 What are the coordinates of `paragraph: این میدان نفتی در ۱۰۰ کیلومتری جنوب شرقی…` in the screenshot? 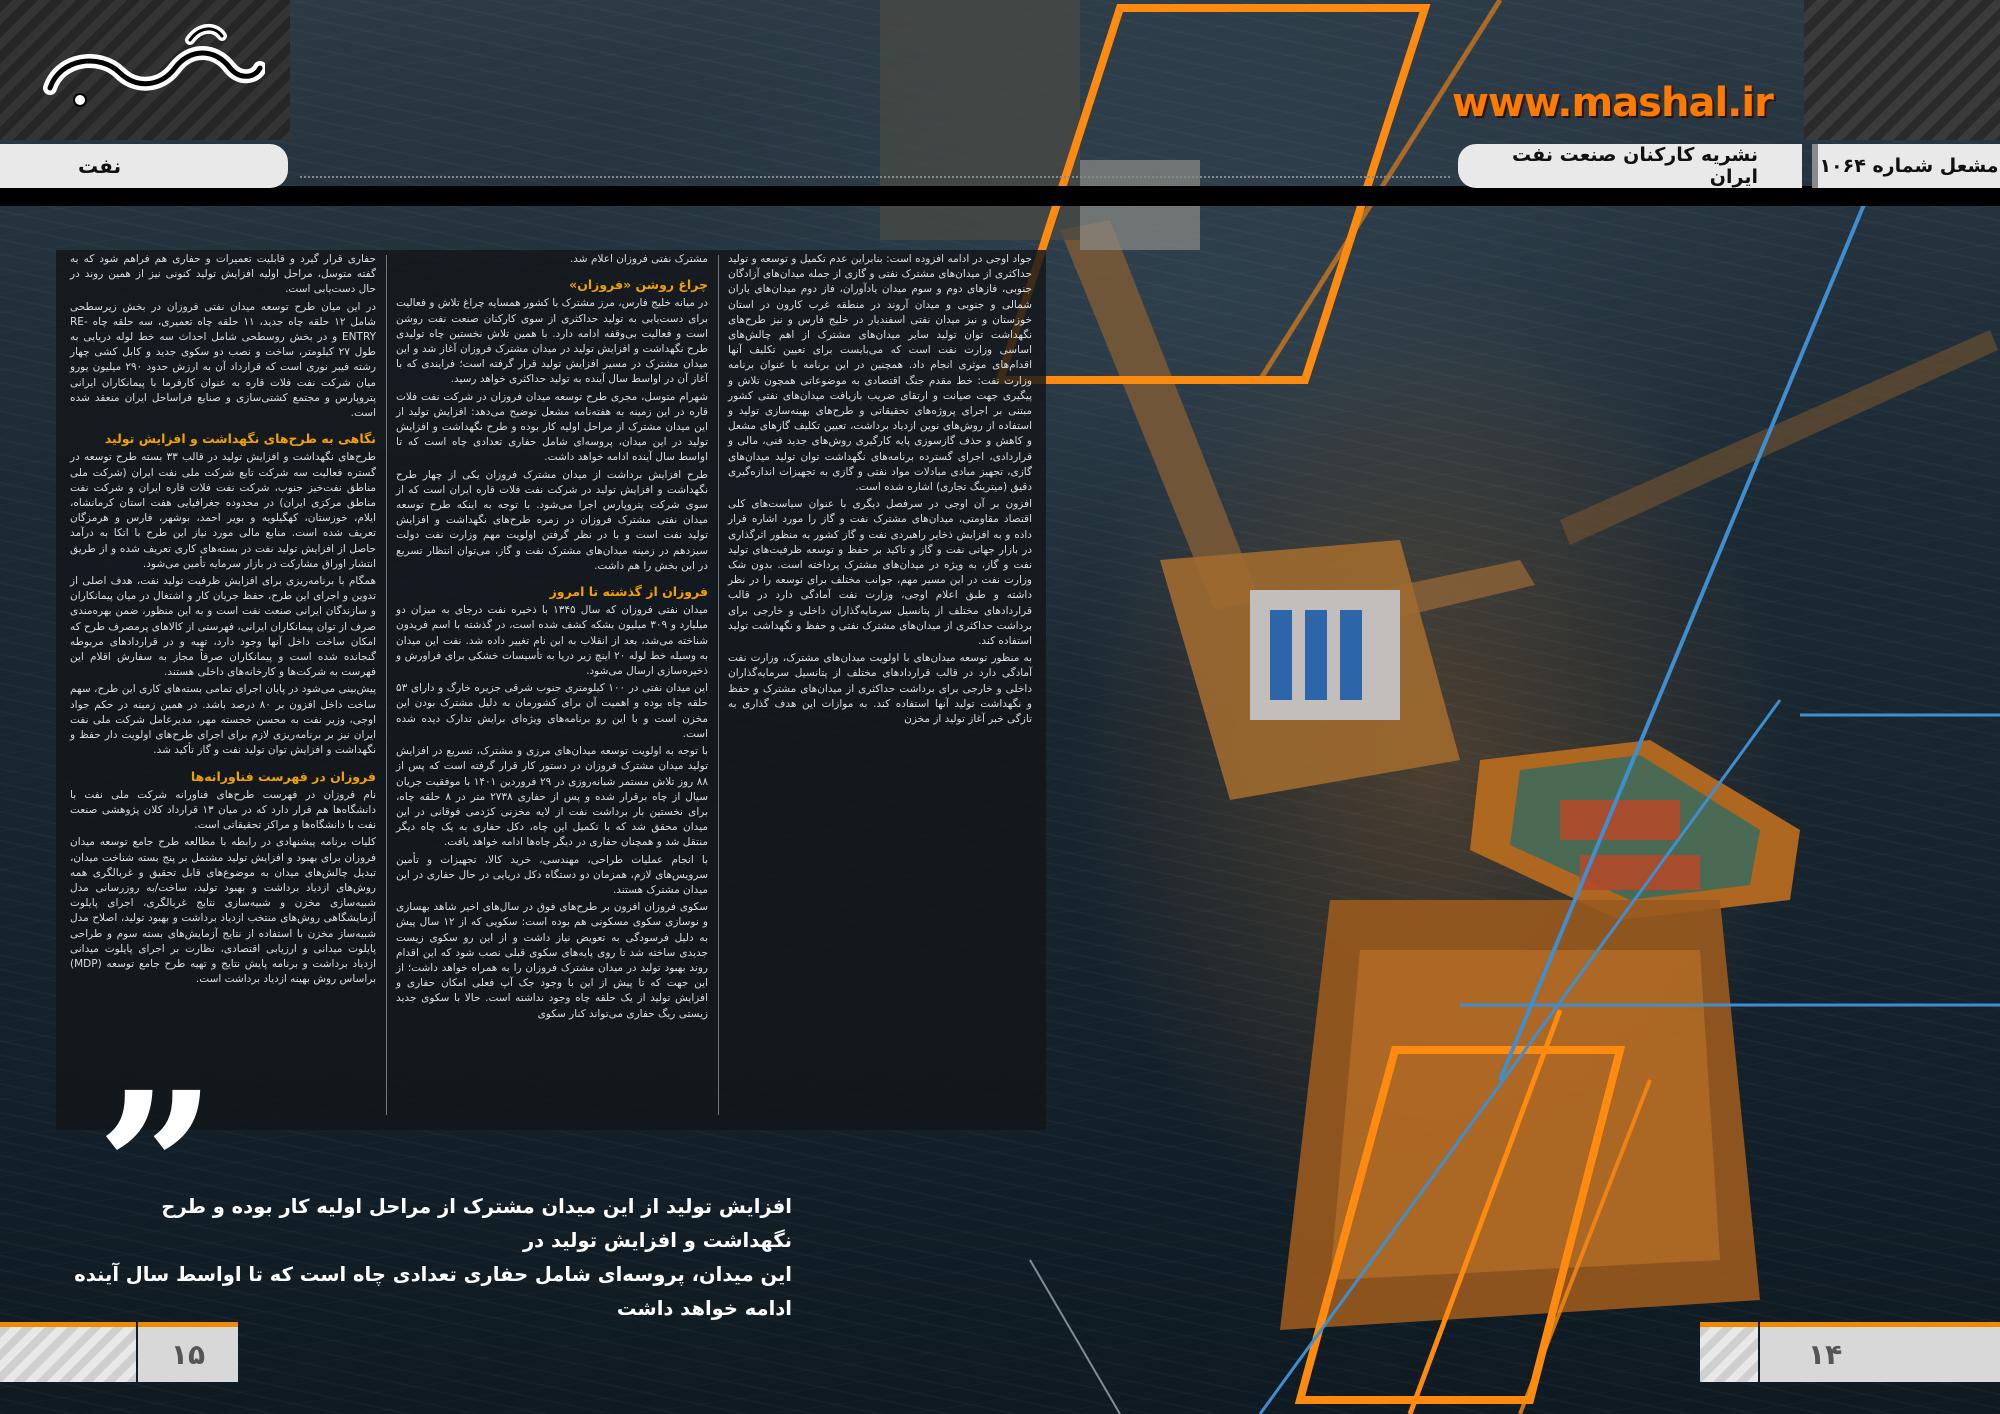 It's located at (552, 711).